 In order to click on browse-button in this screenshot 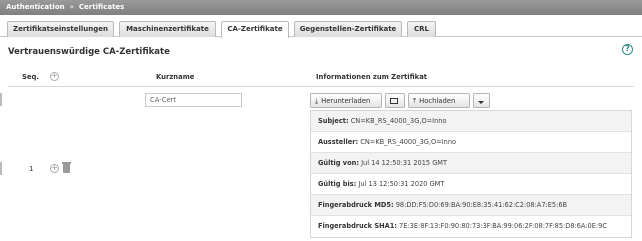, I will do `click(395, 100)`.